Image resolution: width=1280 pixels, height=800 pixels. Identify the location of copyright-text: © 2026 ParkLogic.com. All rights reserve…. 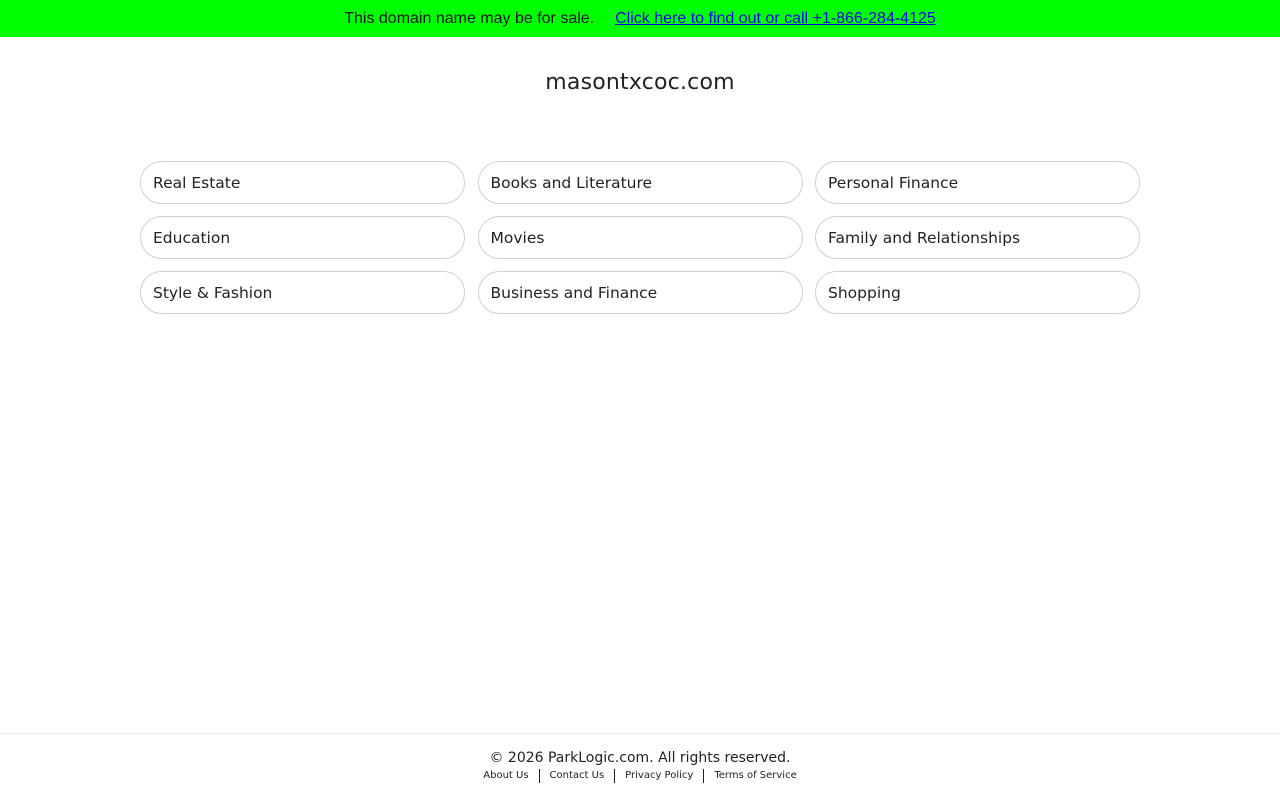
(640, 758).